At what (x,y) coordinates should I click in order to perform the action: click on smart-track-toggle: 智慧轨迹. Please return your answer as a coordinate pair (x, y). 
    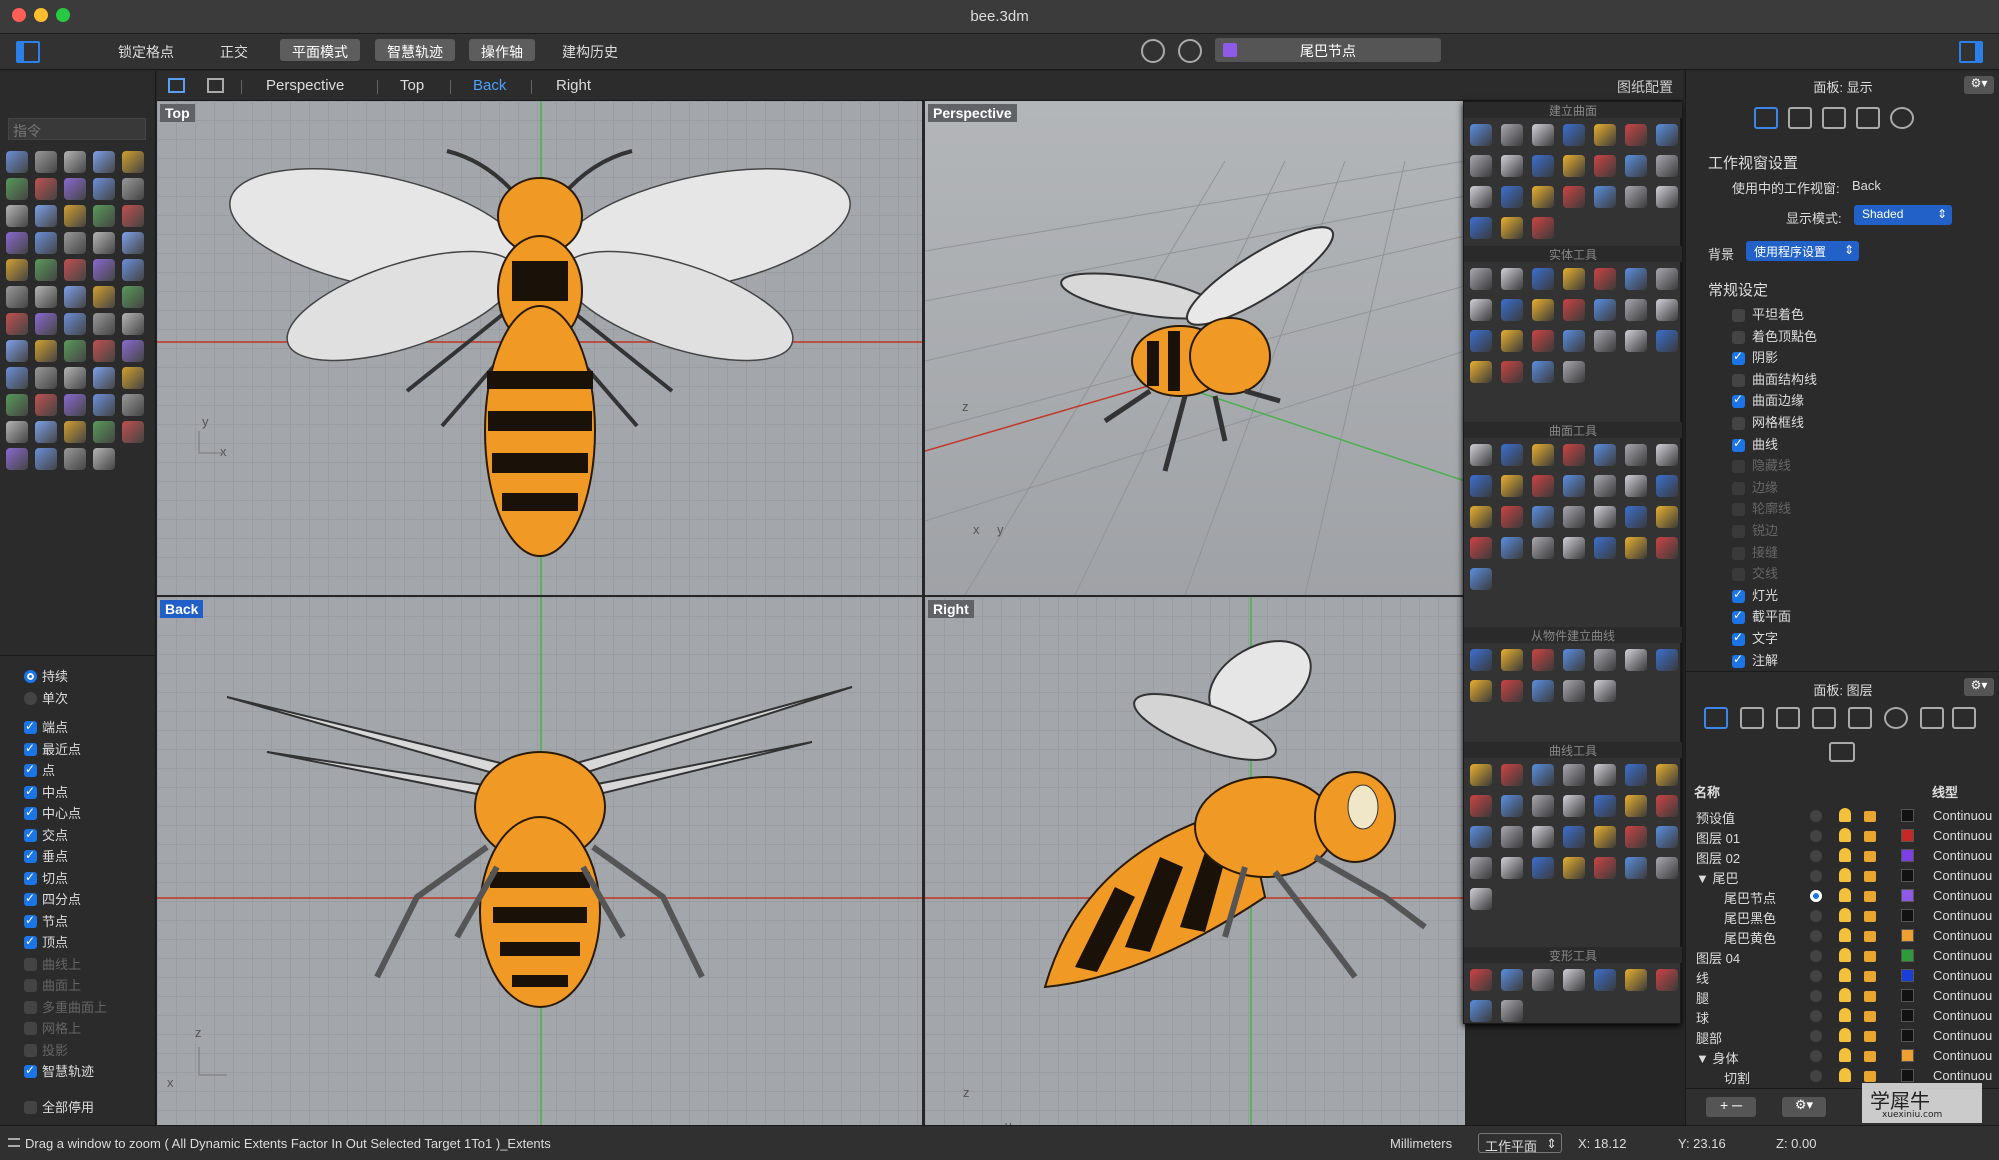
    Looking at the image, I should click on (415, 50).